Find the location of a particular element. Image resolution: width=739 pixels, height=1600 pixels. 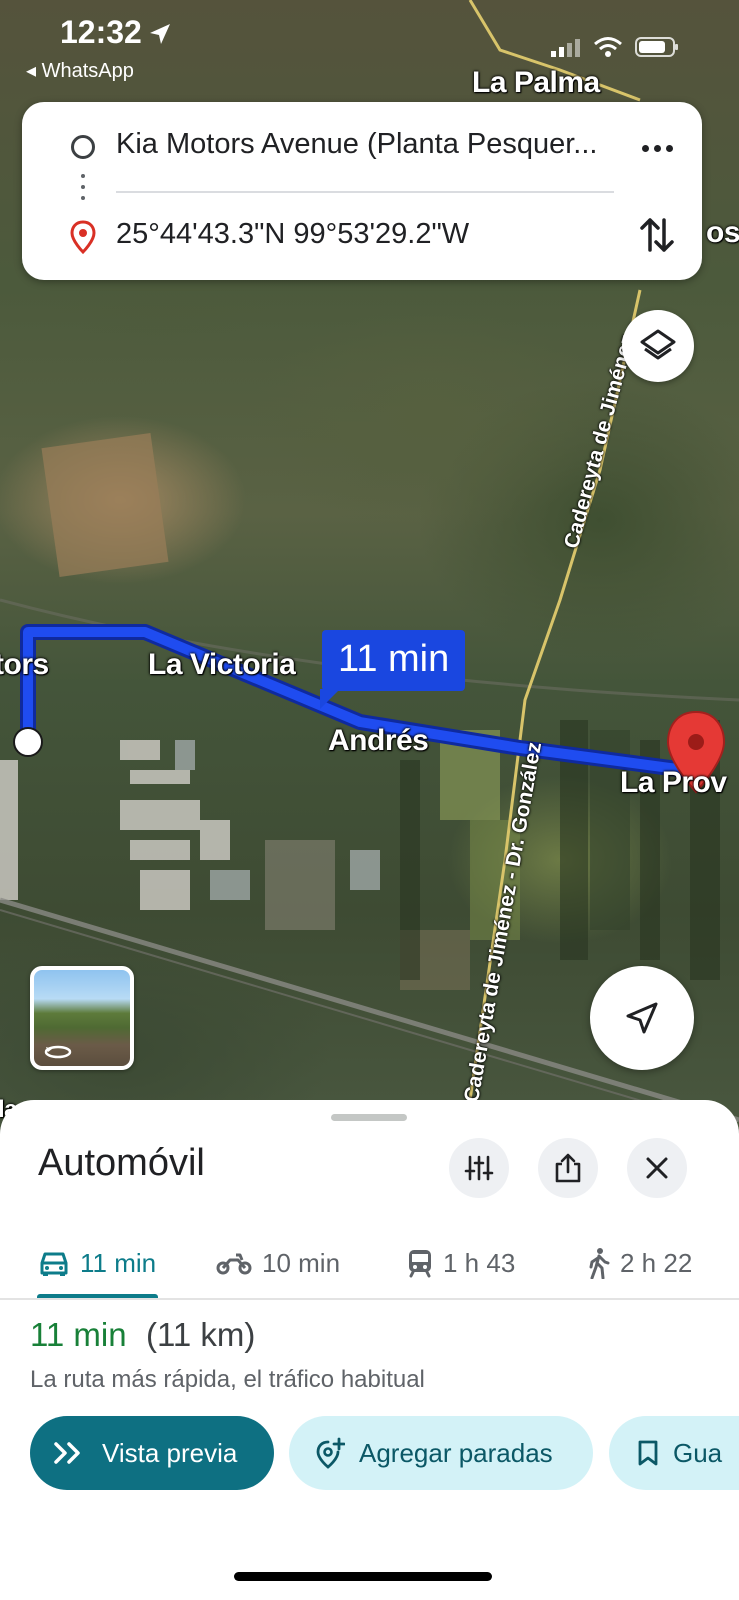

place-label-la-palma: La Palma is located at coordinates (536, 82).